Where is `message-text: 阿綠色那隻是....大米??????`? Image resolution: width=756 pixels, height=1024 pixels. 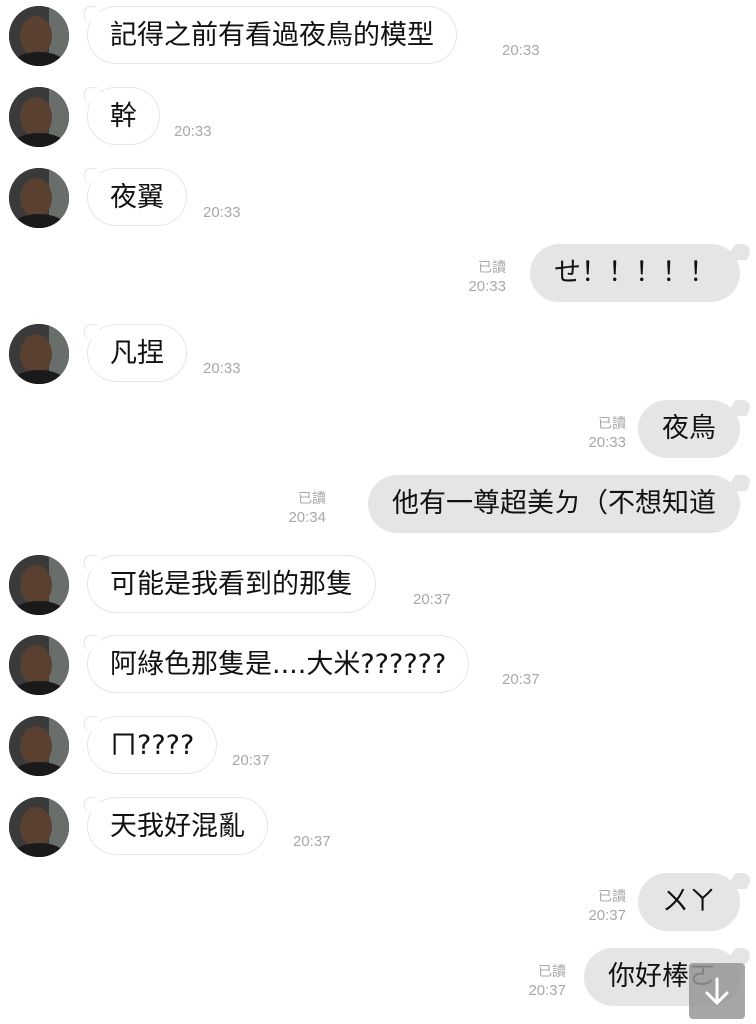 message-text: 阿綠色那隻是....大米?????? is located at coordinates (278, 664).